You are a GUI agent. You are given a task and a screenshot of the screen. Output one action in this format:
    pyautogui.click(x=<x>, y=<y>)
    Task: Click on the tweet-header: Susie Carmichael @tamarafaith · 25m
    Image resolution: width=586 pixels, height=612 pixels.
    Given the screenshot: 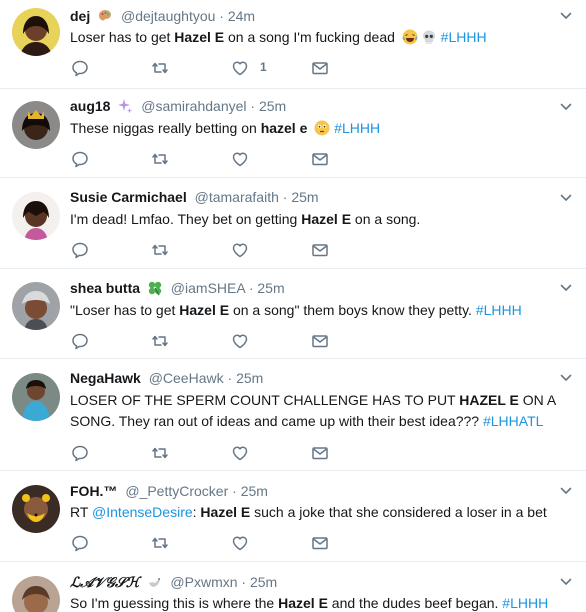 What is the action you would take?
    pyautogui.click(x=194, y=197)
    